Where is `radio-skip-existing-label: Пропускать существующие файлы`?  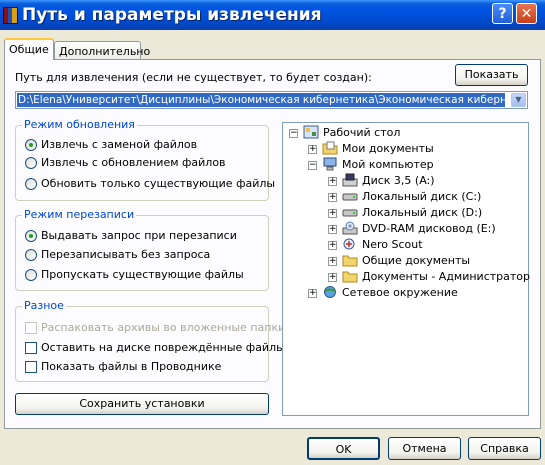
radio-skip-existing-label: Пропускать существующие файлы is located at coordinates (142, 274).